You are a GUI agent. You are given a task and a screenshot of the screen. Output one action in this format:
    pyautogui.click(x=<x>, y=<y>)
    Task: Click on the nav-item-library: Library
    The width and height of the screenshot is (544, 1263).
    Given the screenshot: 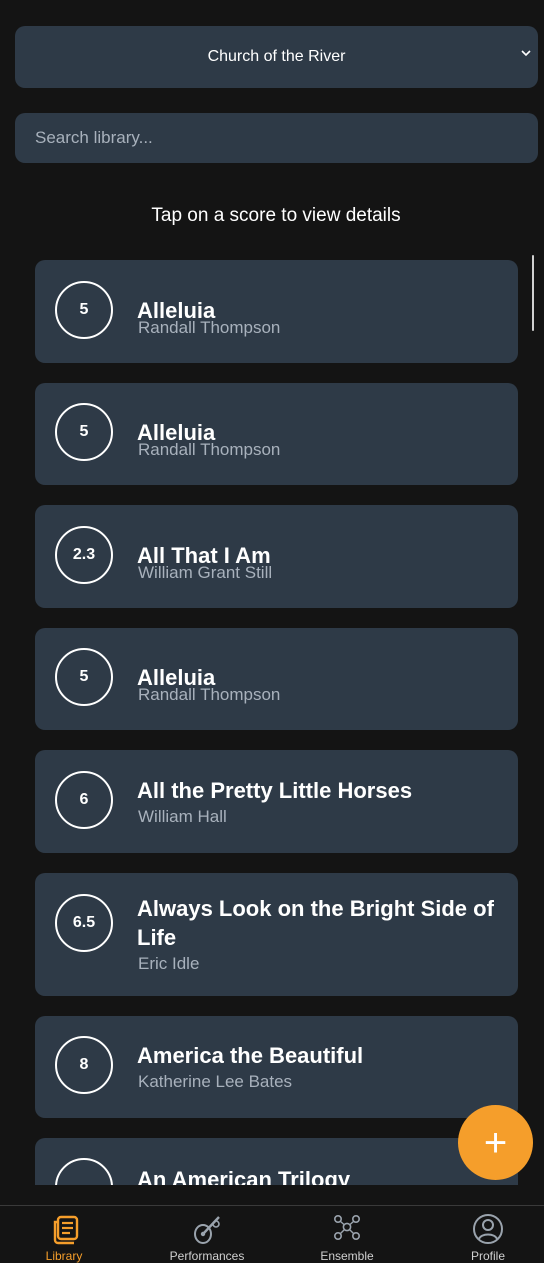 What is the action you would take?
    pyautogui.click(x=65, y=1234)
    